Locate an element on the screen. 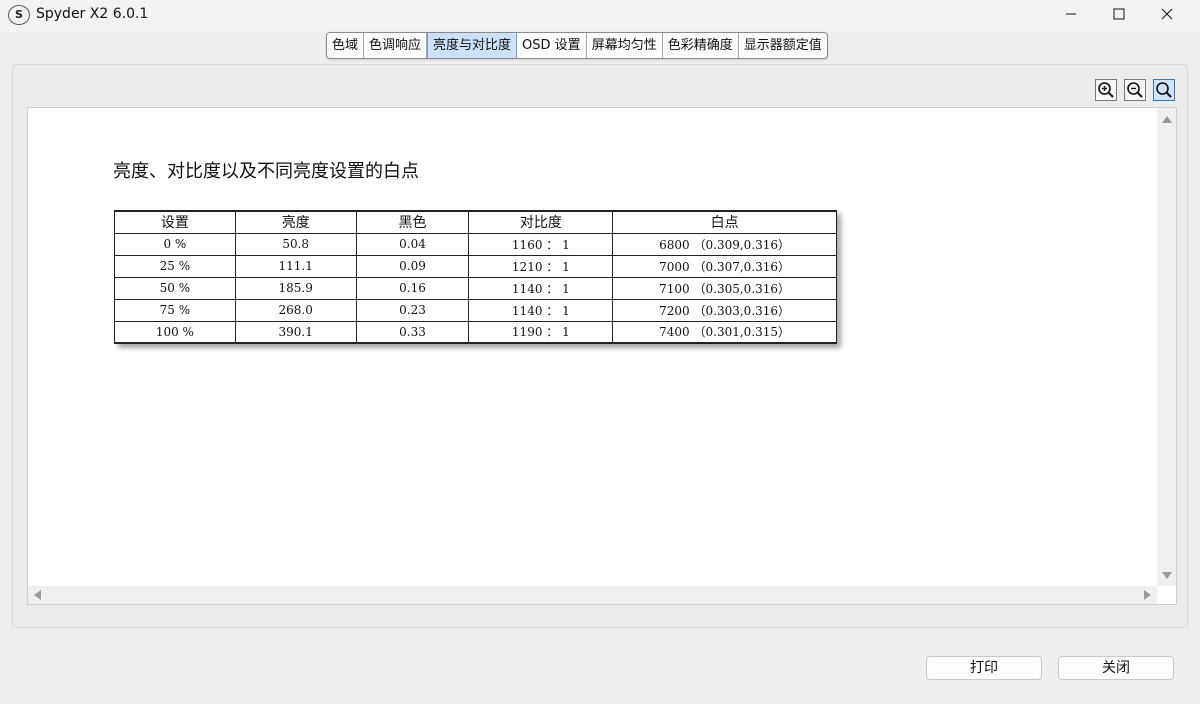  table-cell: 0.16 is located at coordinates (412, 288).